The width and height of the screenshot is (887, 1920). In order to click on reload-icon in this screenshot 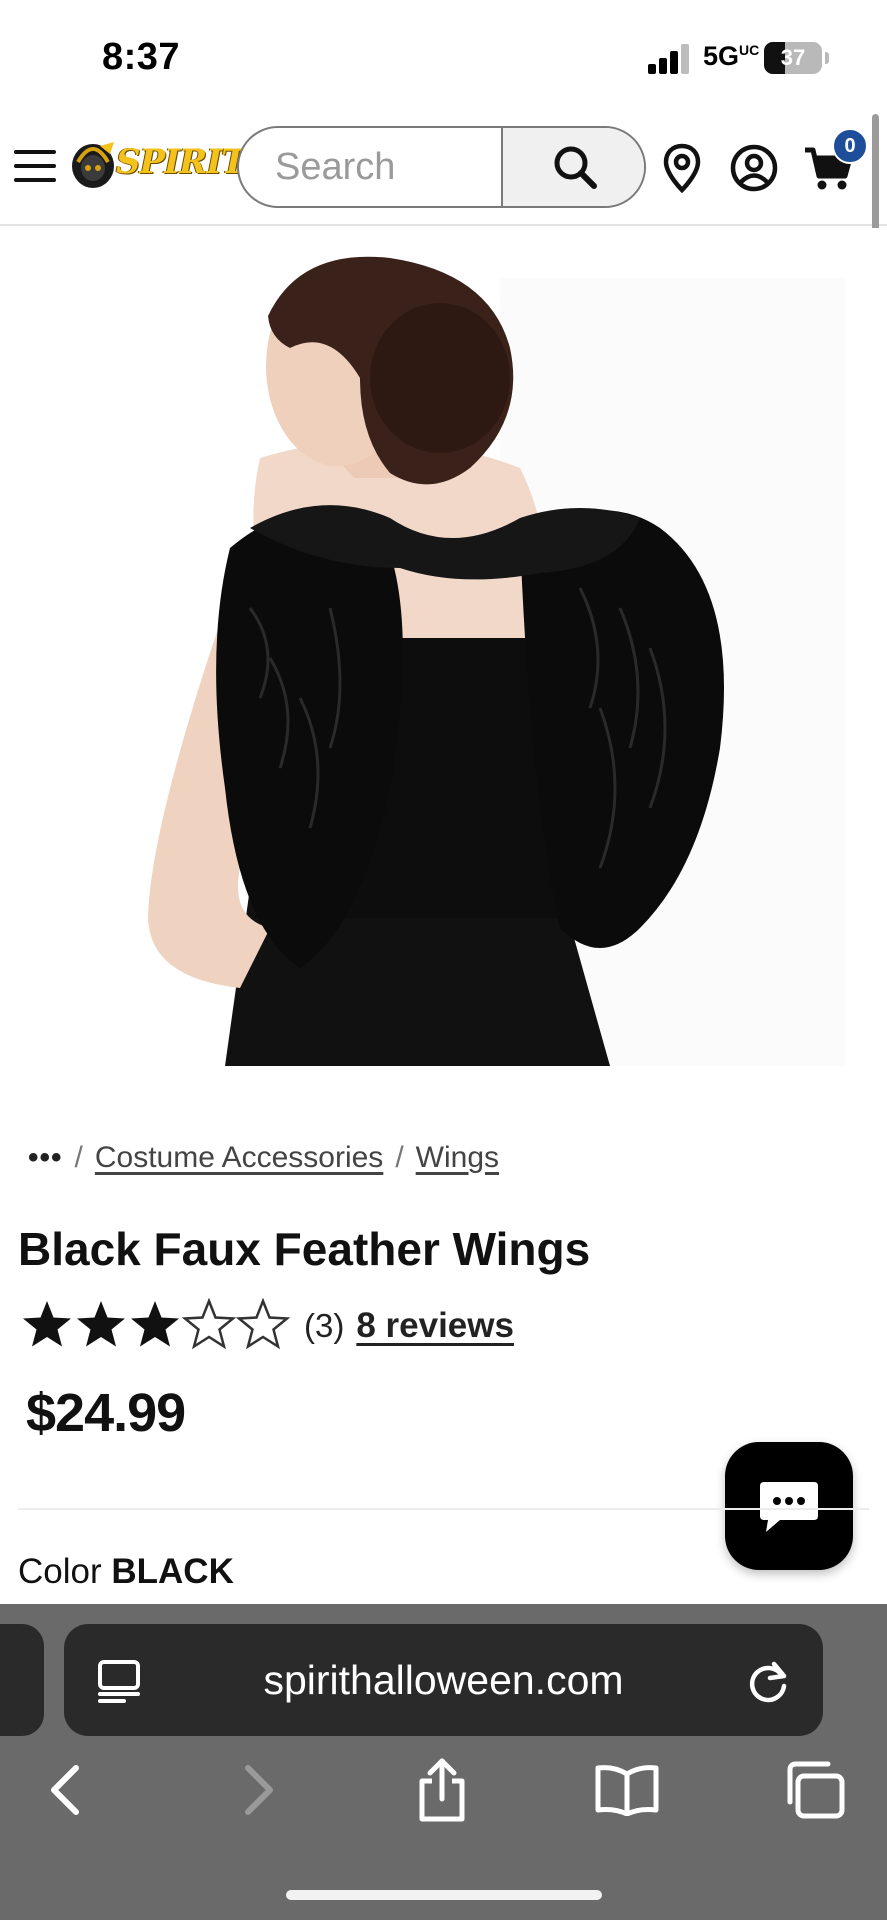, I will do `click(769, 1681)`.